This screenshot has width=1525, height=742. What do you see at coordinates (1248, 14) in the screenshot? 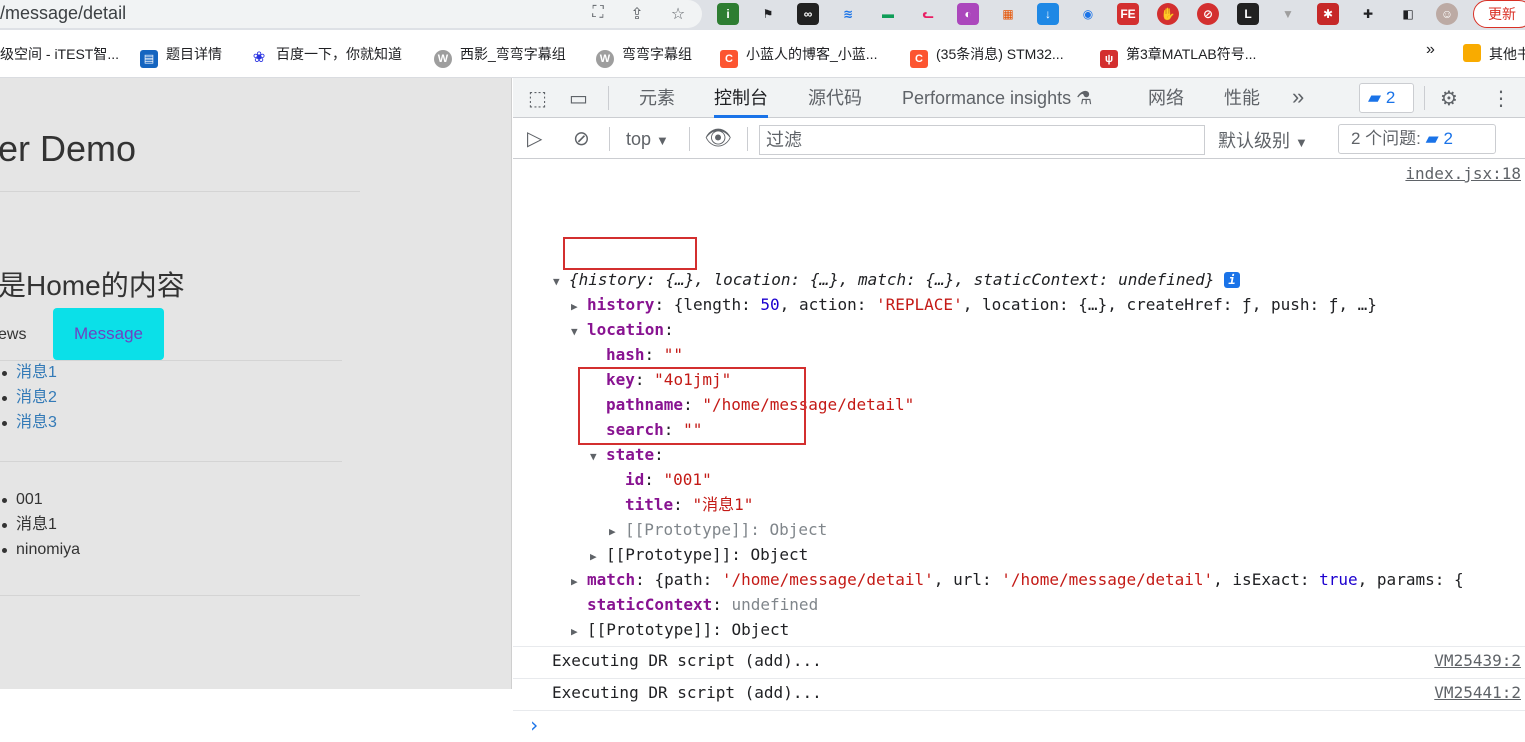
I see `extension-l-icon: L` at bounding box center [1248, 14].